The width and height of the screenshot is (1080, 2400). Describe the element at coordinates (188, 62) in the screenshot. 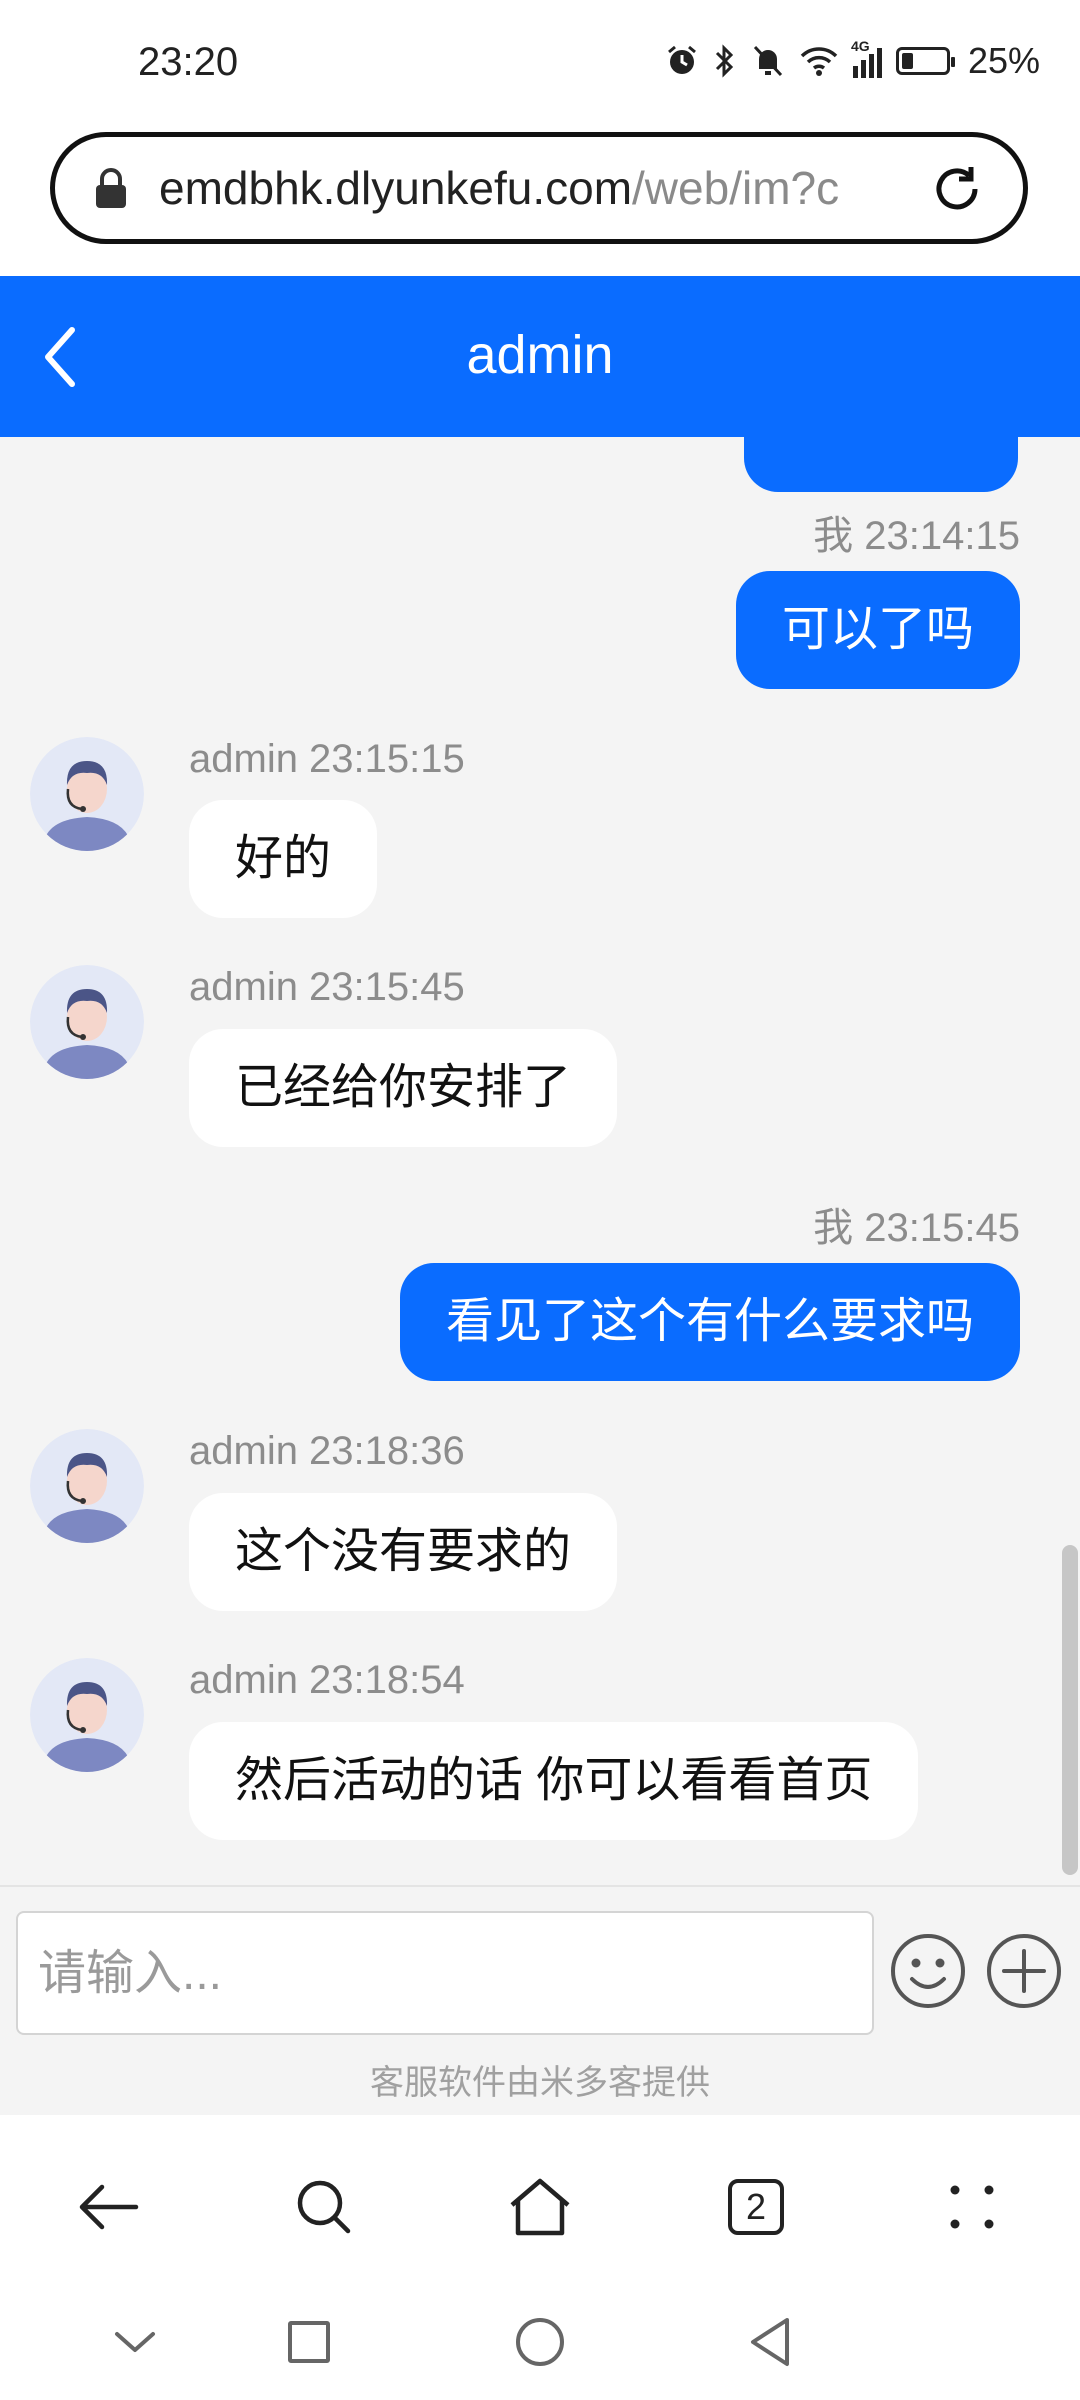

I see `status-time: 23:20` at that location.